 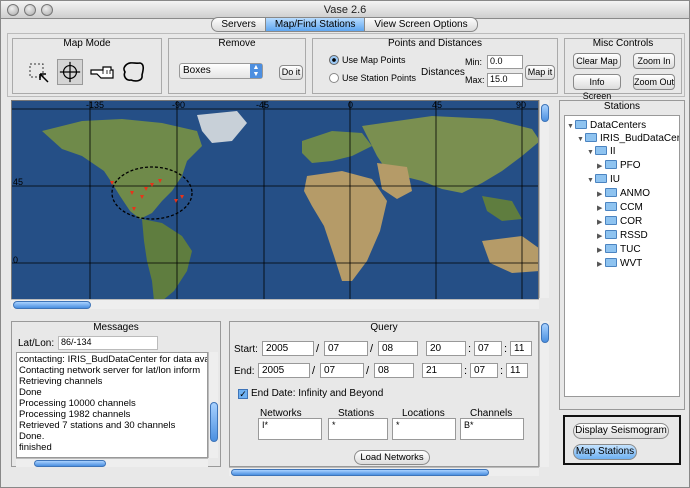 I want to click on channels-input: B*, so click(x=492, y=429).